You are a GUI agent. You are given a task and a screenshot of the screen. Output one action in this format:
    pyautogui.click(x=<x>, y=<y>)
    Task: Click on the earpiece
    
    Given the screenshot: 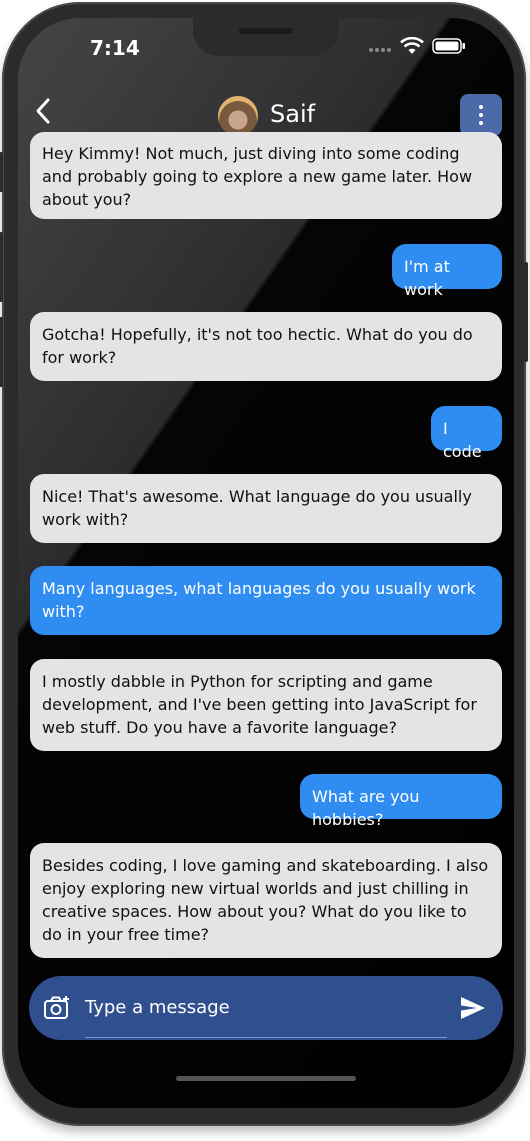 What is the action you would take?
    pyautogui.click(x=266, y=31)
    